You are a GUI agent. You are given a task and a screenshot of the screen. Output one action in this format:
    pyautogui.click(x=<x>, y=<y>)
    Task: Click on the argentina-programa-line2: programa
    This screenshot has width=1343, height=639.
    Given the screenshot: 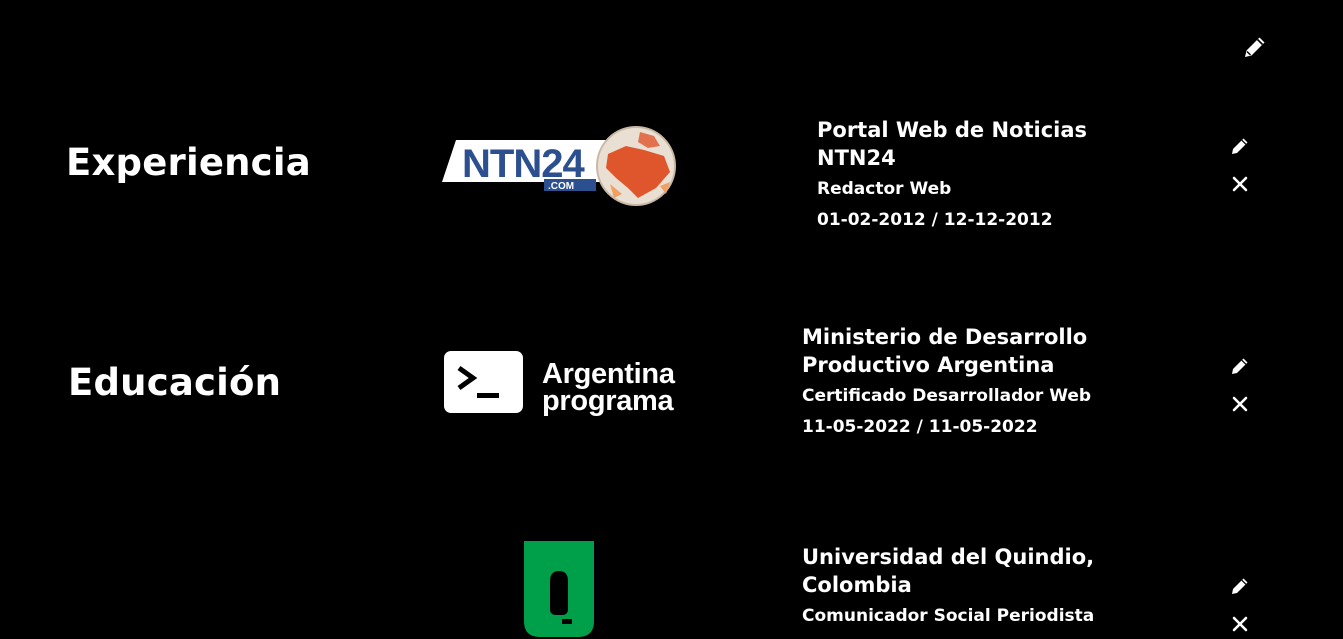 What is the action you would take?
    pyautogui.click(x=608, y=401)
    